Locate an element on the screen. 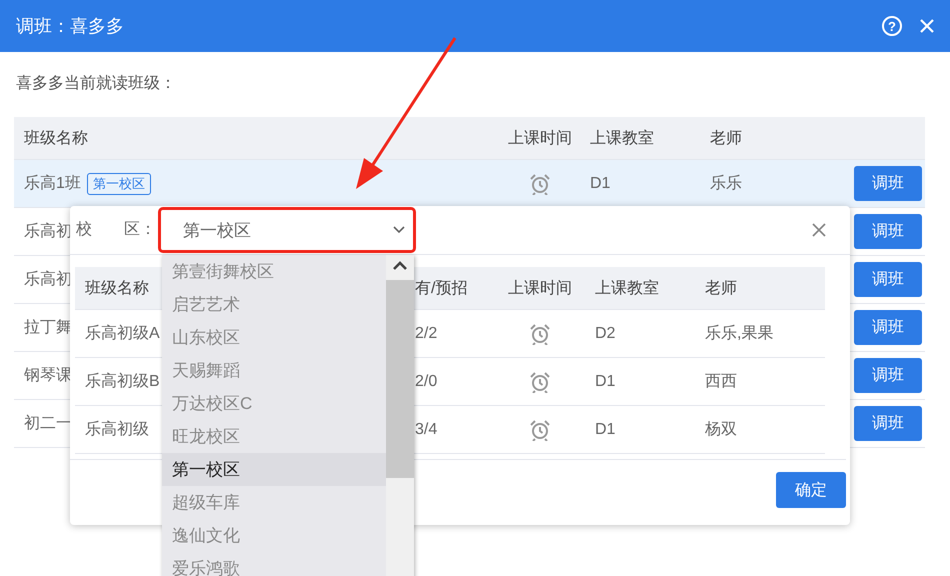 This screenshot has height=576, width=950. enrollment-cell-text: 2/0 is located at coordinates (426, 381).